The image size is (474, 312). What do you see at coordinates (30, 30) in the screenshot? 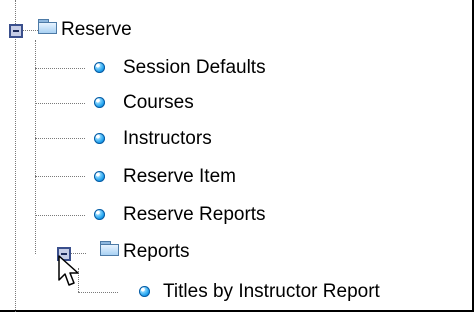
I see `tree-line-root-to-folder` at bounding box center [30, 30].